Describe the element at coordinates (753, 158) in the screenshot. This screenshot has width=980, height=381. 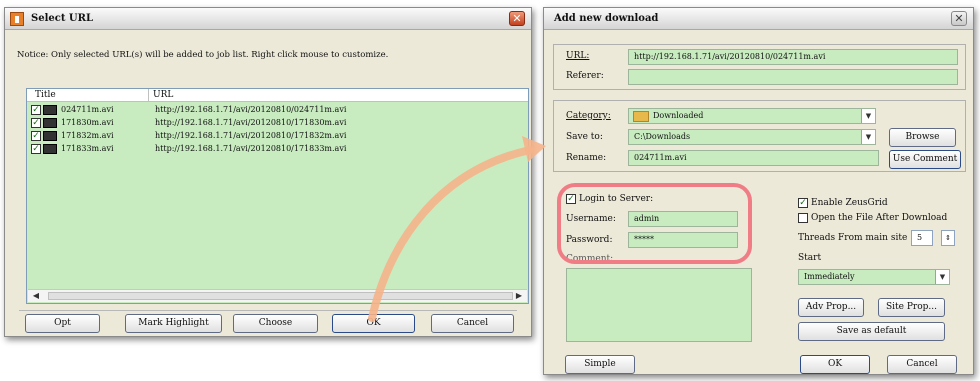
I see `rename-field: 024711m.avi` at that location.